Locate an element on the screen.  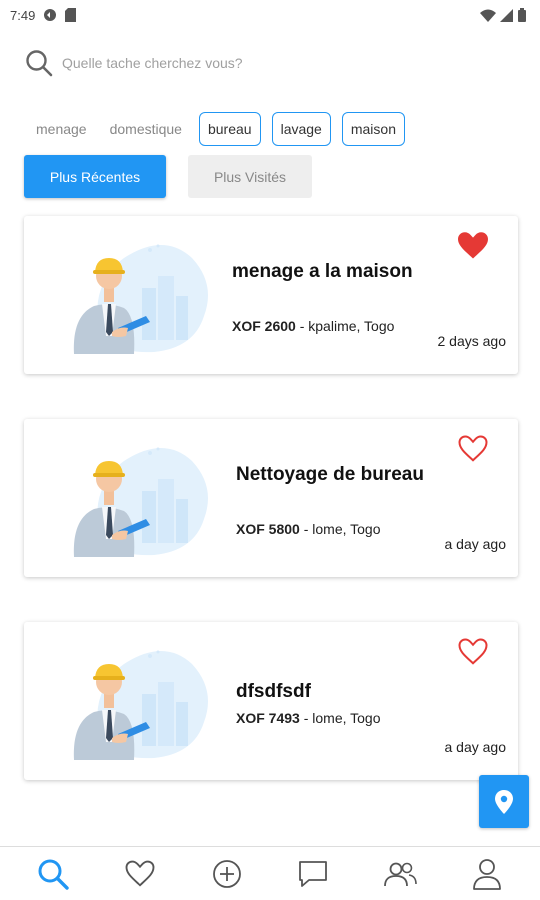
status-bar: 7:49 is located at coordinates (270, 15).